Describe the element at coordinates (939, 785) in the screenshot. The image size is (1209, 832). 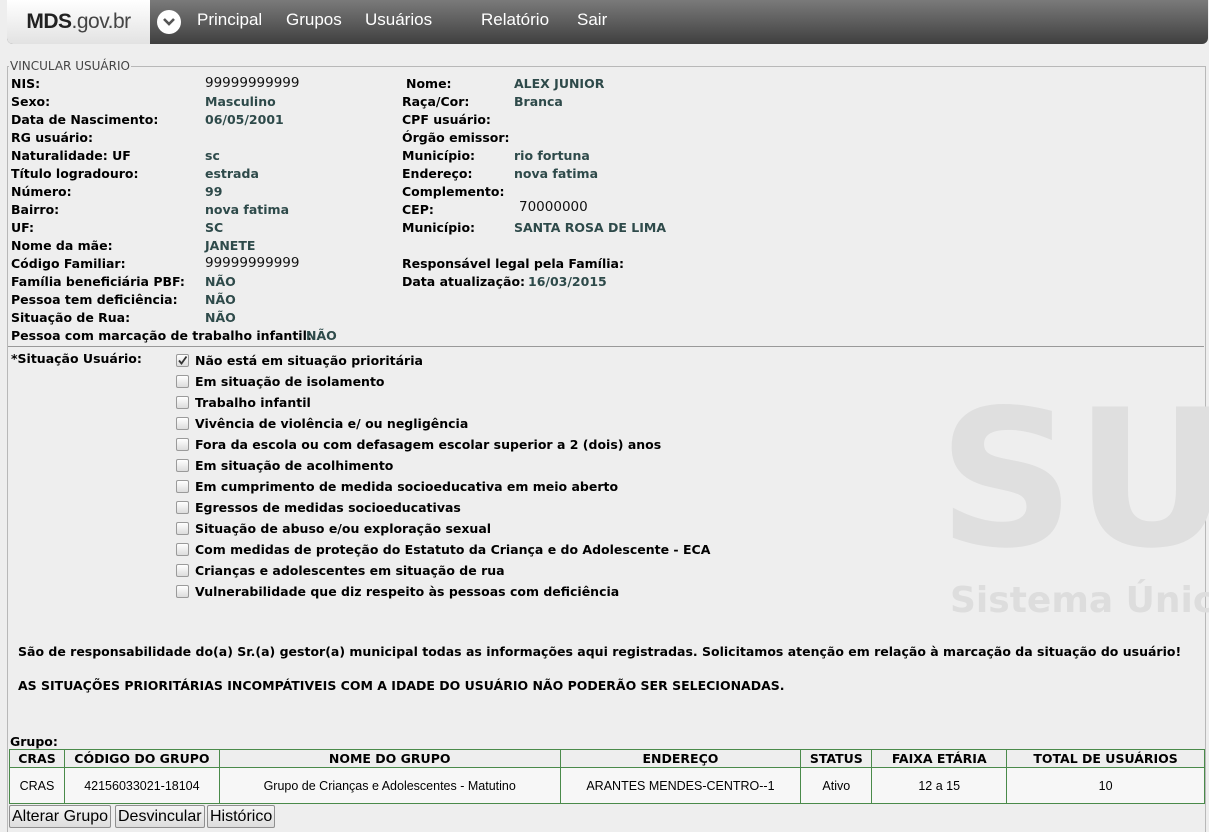
I see `cell-faixa-etaria: 12 a 15` at that location.